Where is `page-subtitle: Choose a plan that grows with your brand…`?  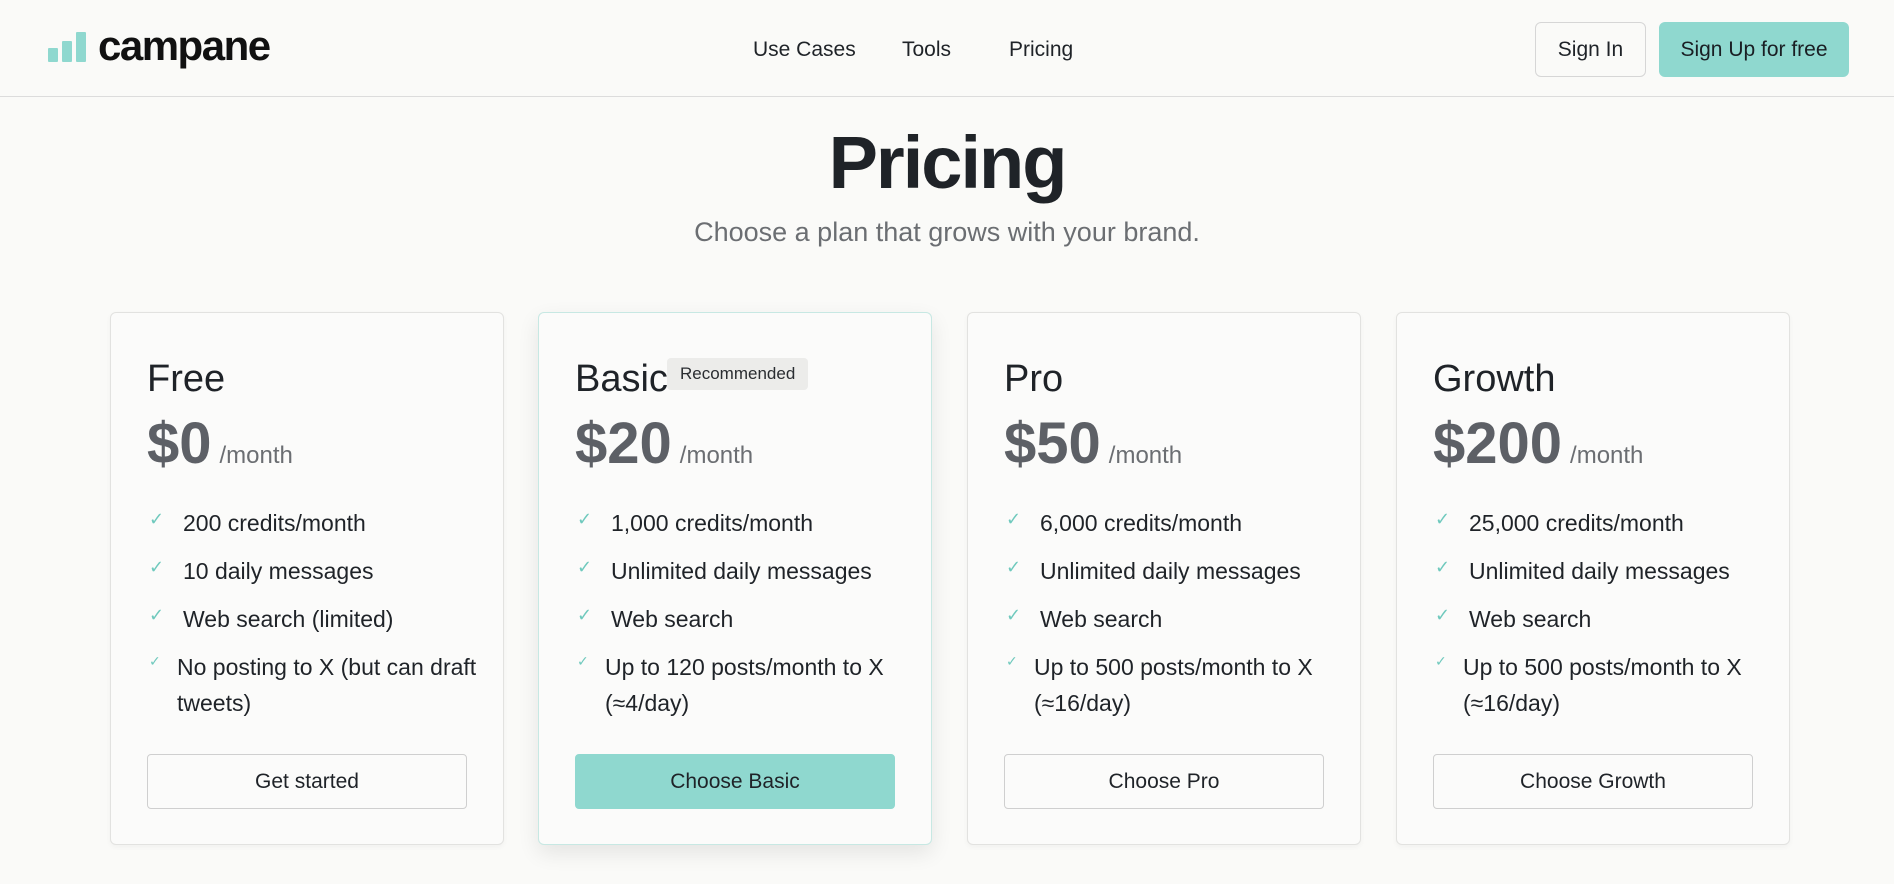
page-subtitle: Choose a plan that grows with your brand… is located at coordinates (947, 232).